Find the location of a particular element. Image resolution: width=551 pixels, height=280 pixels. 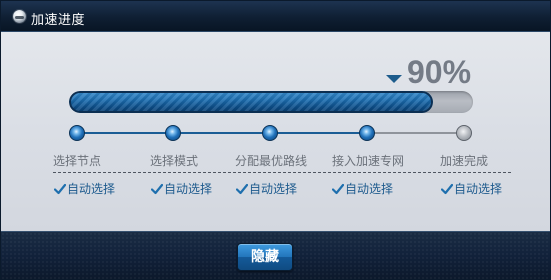

step-label-connect-network: 接入加速专网 is located at coordinates (368, 161).